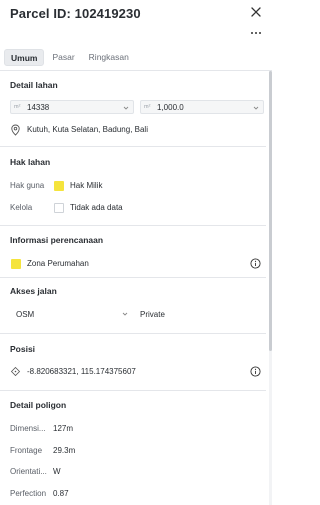  Describe the element at coordinates (28, 493) in the screenshot. I see `perfection-label: Perfection` at that location.